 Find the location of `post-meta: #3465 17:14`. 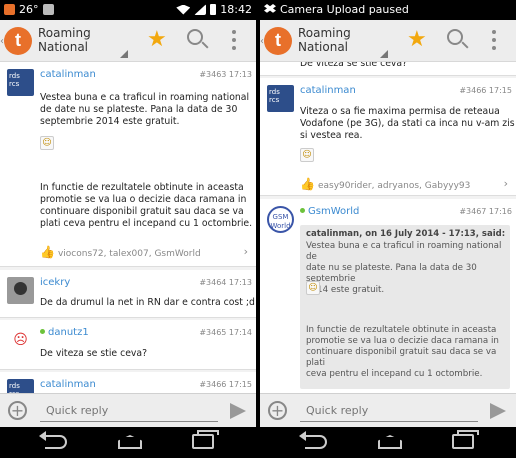

post-meta: #3465 17:14 is located at coordinates (225, 332).